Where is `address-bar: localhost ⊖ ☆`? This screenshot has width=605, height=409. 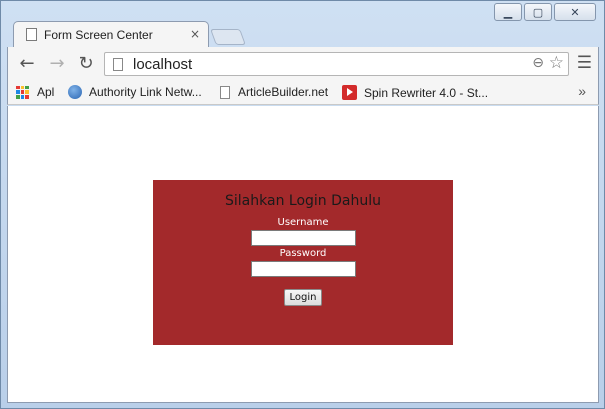 address-bar: localhost ⊖ ☆ is located at coordinates (336, 64).